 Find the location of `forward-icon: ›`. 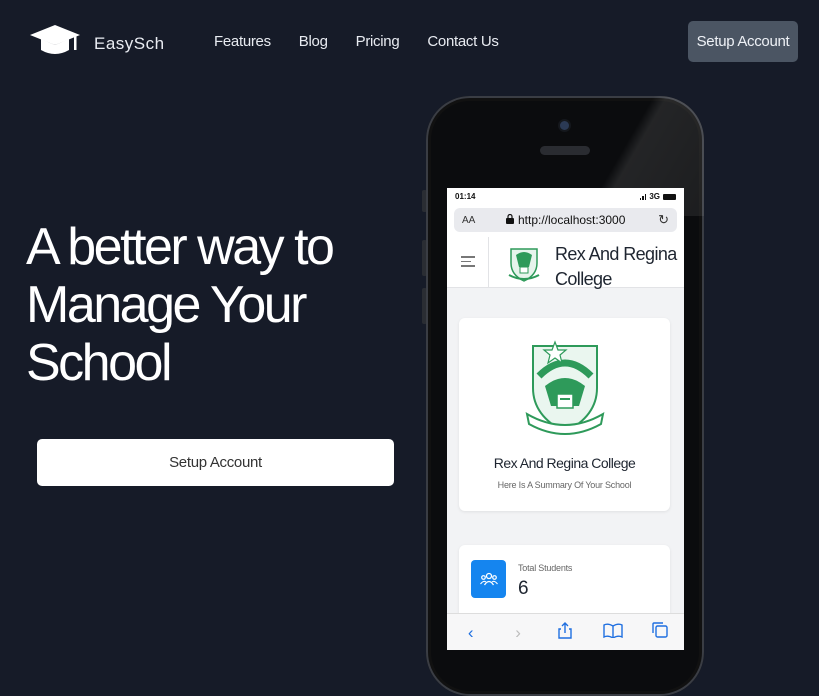

forward-icon: › is located at coordinates (518, 633).